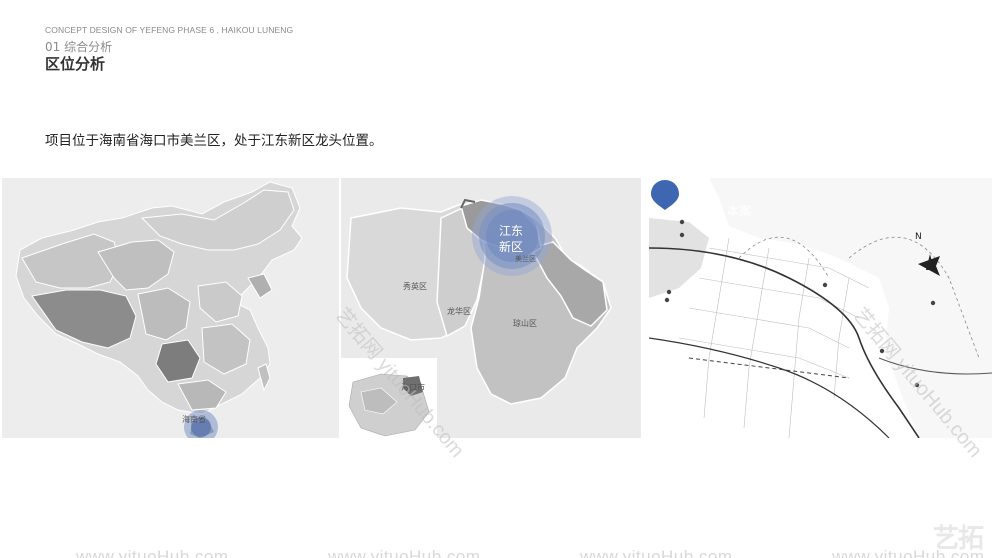 Image resolution: width=993 pixels, height=558 pixels. Describe the element at coordinates (511, 231) in the screenshot. I see `jiangdong-label-1: 江东` at that location.